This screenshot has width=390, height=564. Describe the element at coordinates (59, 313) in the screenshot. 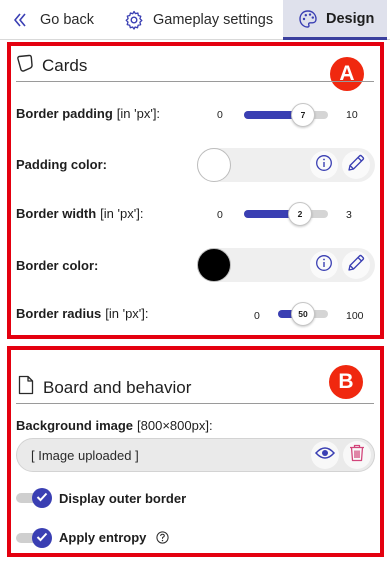

I see `border-radius-label-text: Border radius` at that location.